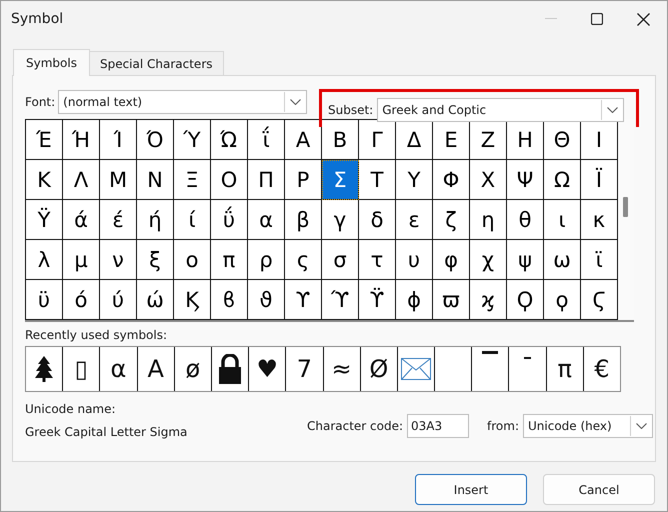 The height and width of the screenshot is (512, 668). What do you see at coordinates (81, 300) in the screenshot?
I see `symbol-cell: ό` at bounding box center [81, 300].